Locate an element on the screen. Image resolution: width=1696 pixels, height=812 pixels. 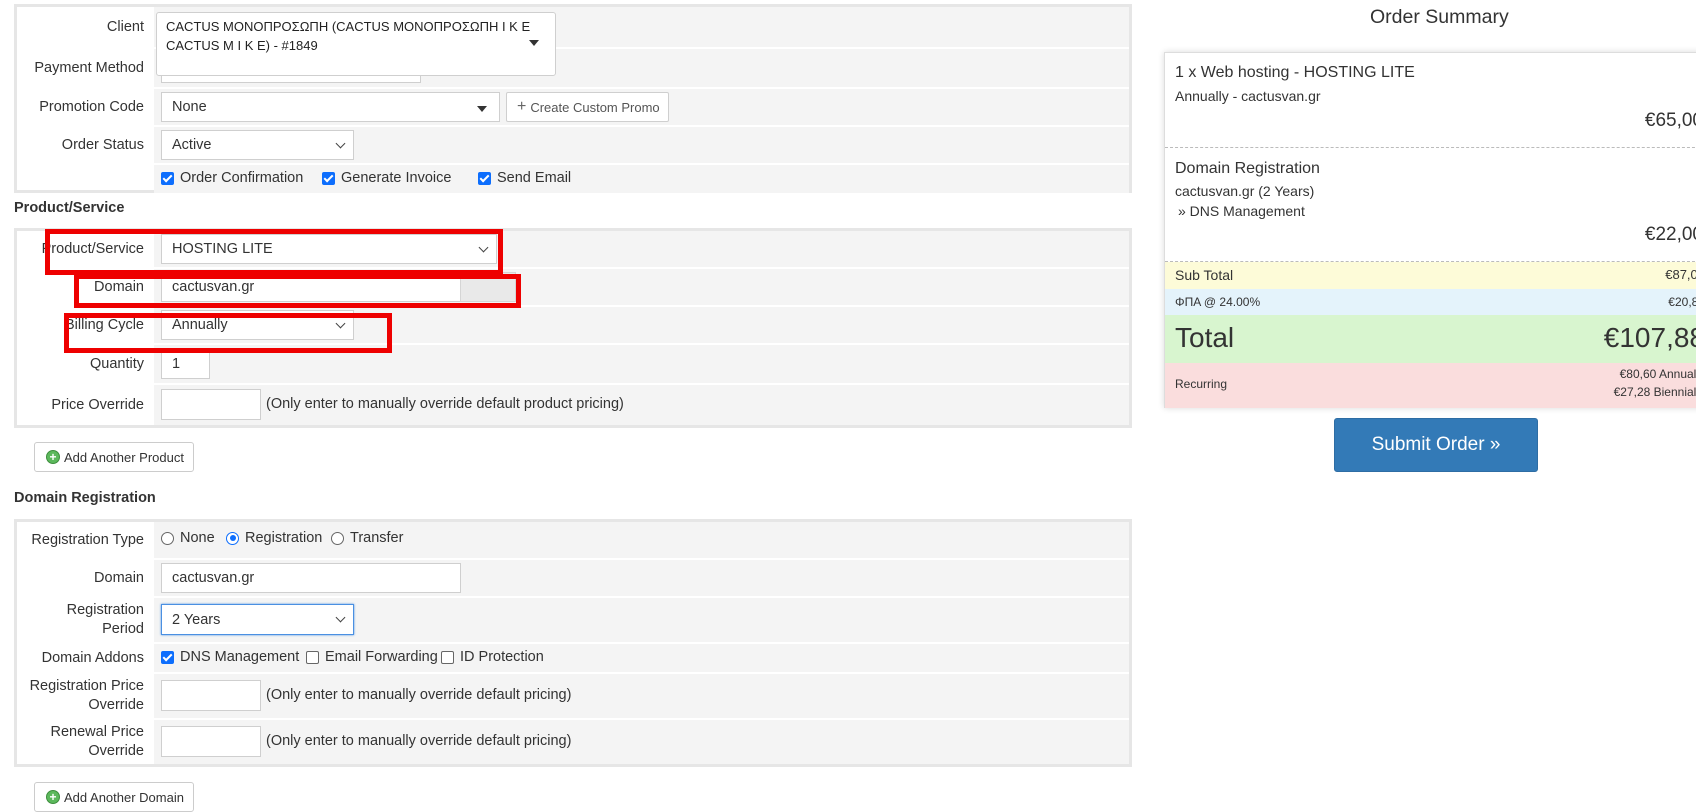
client-value-line-2: CACTUS Μ Ι Κ Ε) - #1849 is located at coordinates (242, 45).